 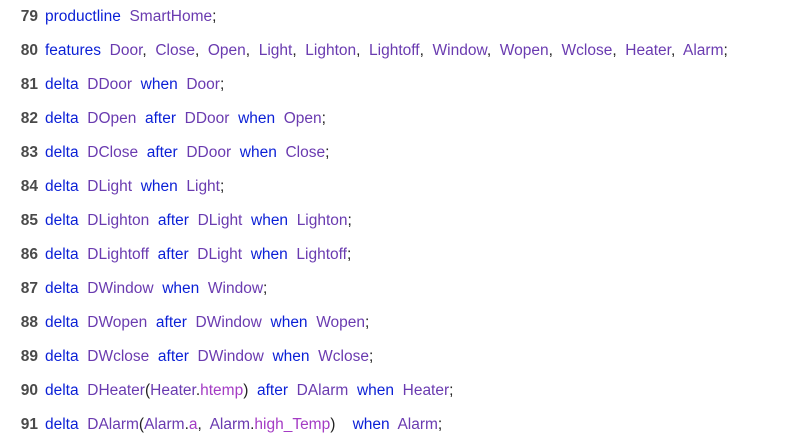 What do you see at coordinates (648, 50) in the screenshot?
I see `identifier-token: Heater` at bounding box center [648, 50].